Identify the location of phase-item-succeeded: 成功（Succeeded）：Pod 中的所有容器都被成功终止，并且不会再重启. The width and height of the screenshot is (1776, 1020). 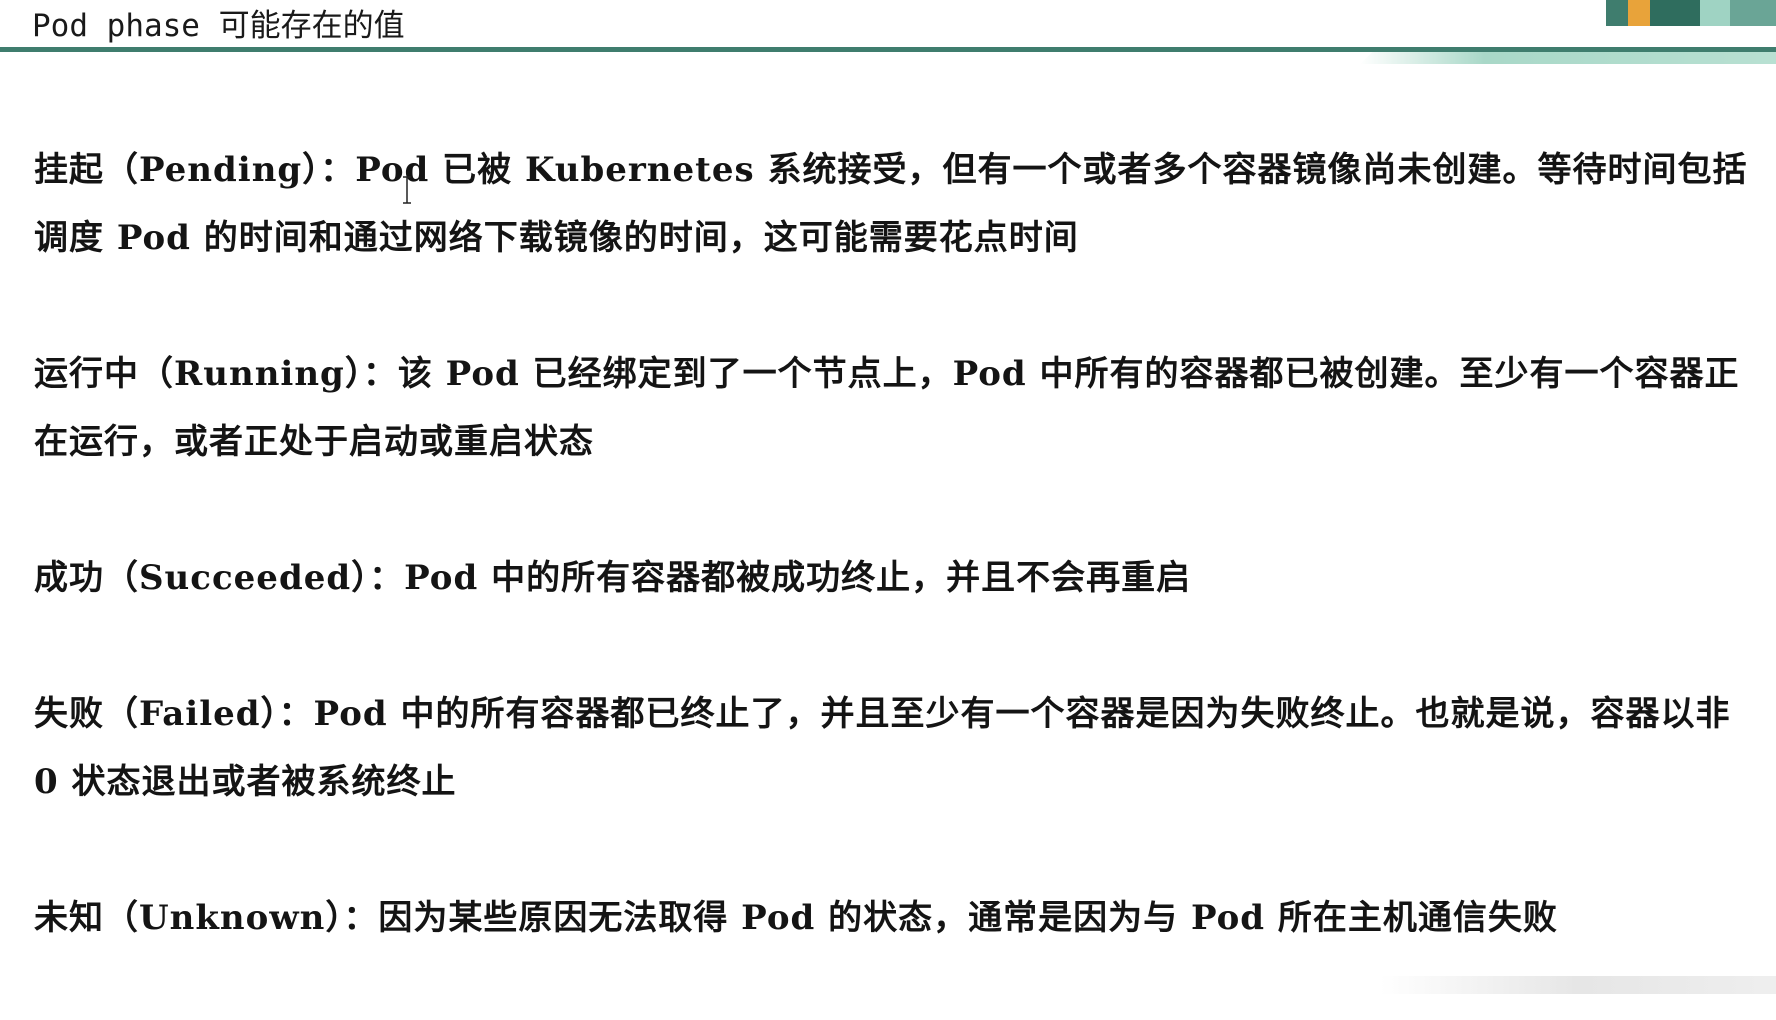
(896, 578).